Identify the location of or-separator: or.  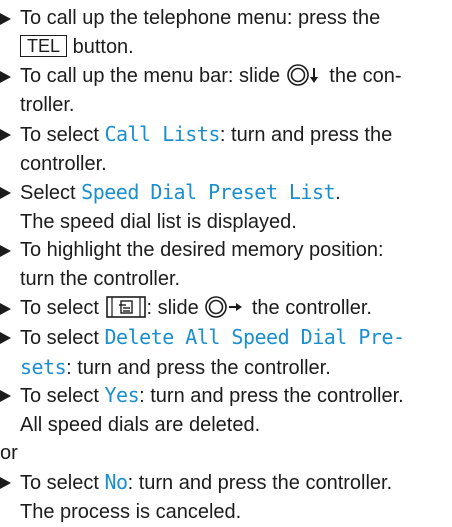
(9, 453).